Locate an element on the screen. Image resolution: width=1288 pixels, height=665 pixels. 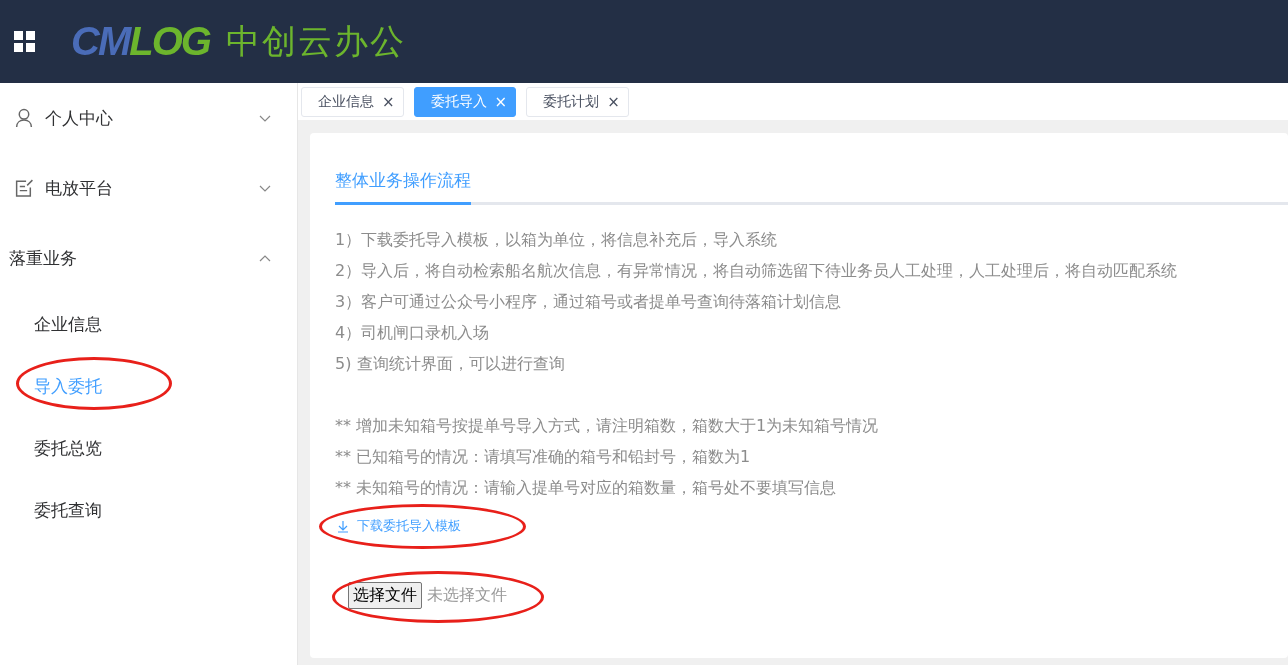
note-text: ** 增加未知箱号按提单号导入方式，请注明箱数，箱数大于1为未知箱号情况 is located at coordinates (607, 426).